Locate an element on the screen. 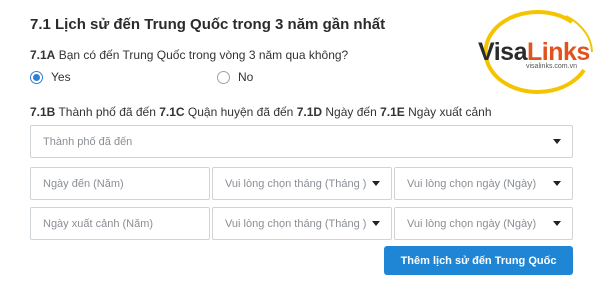 The height and width of the screenshot is (282, 600). heading-arrival: Ngày đến is located at coordinates (351, 112).